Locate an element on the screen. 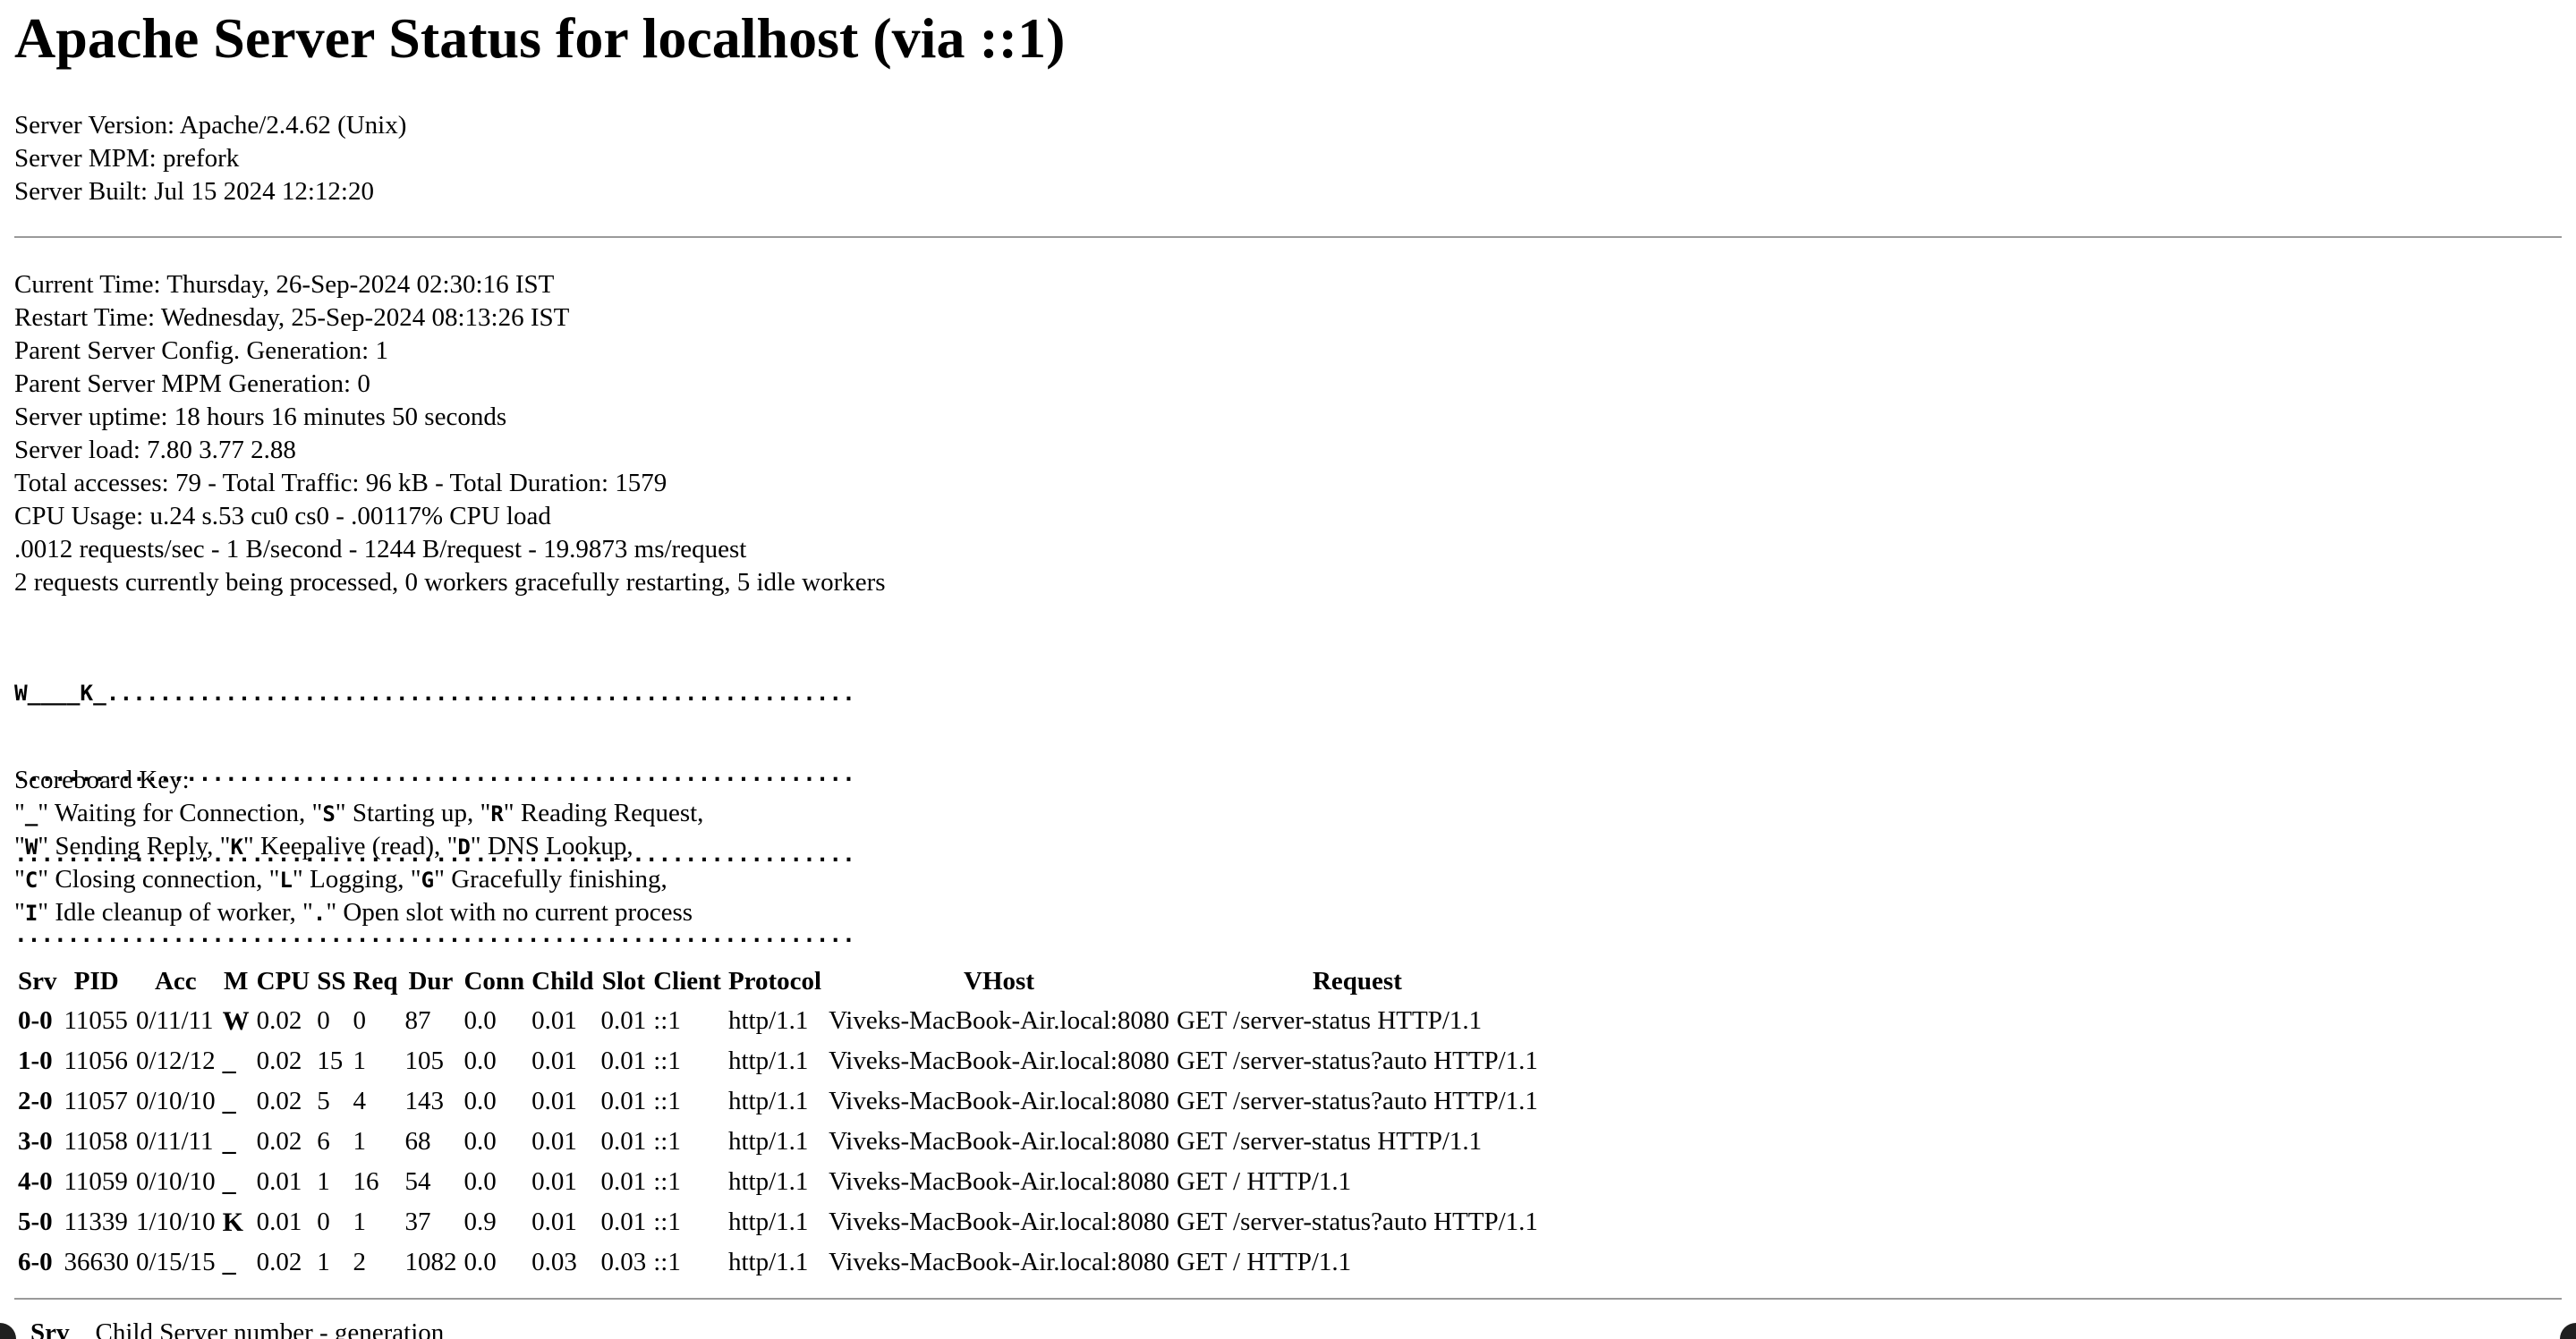 Image resolution: width=2576 pixels, height=1339 pixels. server-mpm: Server MPM: prefork is located at coordinates (127, 158).